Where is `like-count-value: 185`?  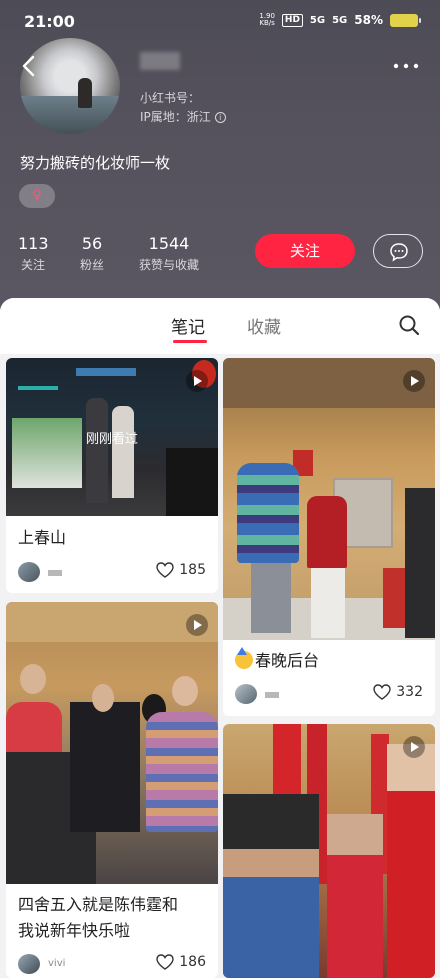 like-count-value: 185 is located at coordinates (192, 570).